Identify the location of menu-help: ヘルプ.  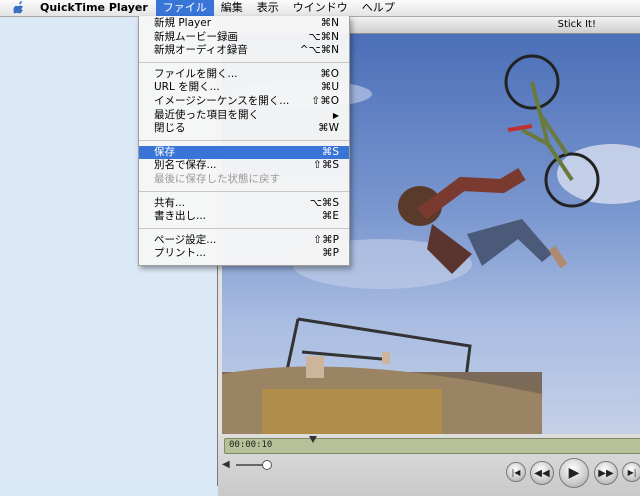
(378, 8).